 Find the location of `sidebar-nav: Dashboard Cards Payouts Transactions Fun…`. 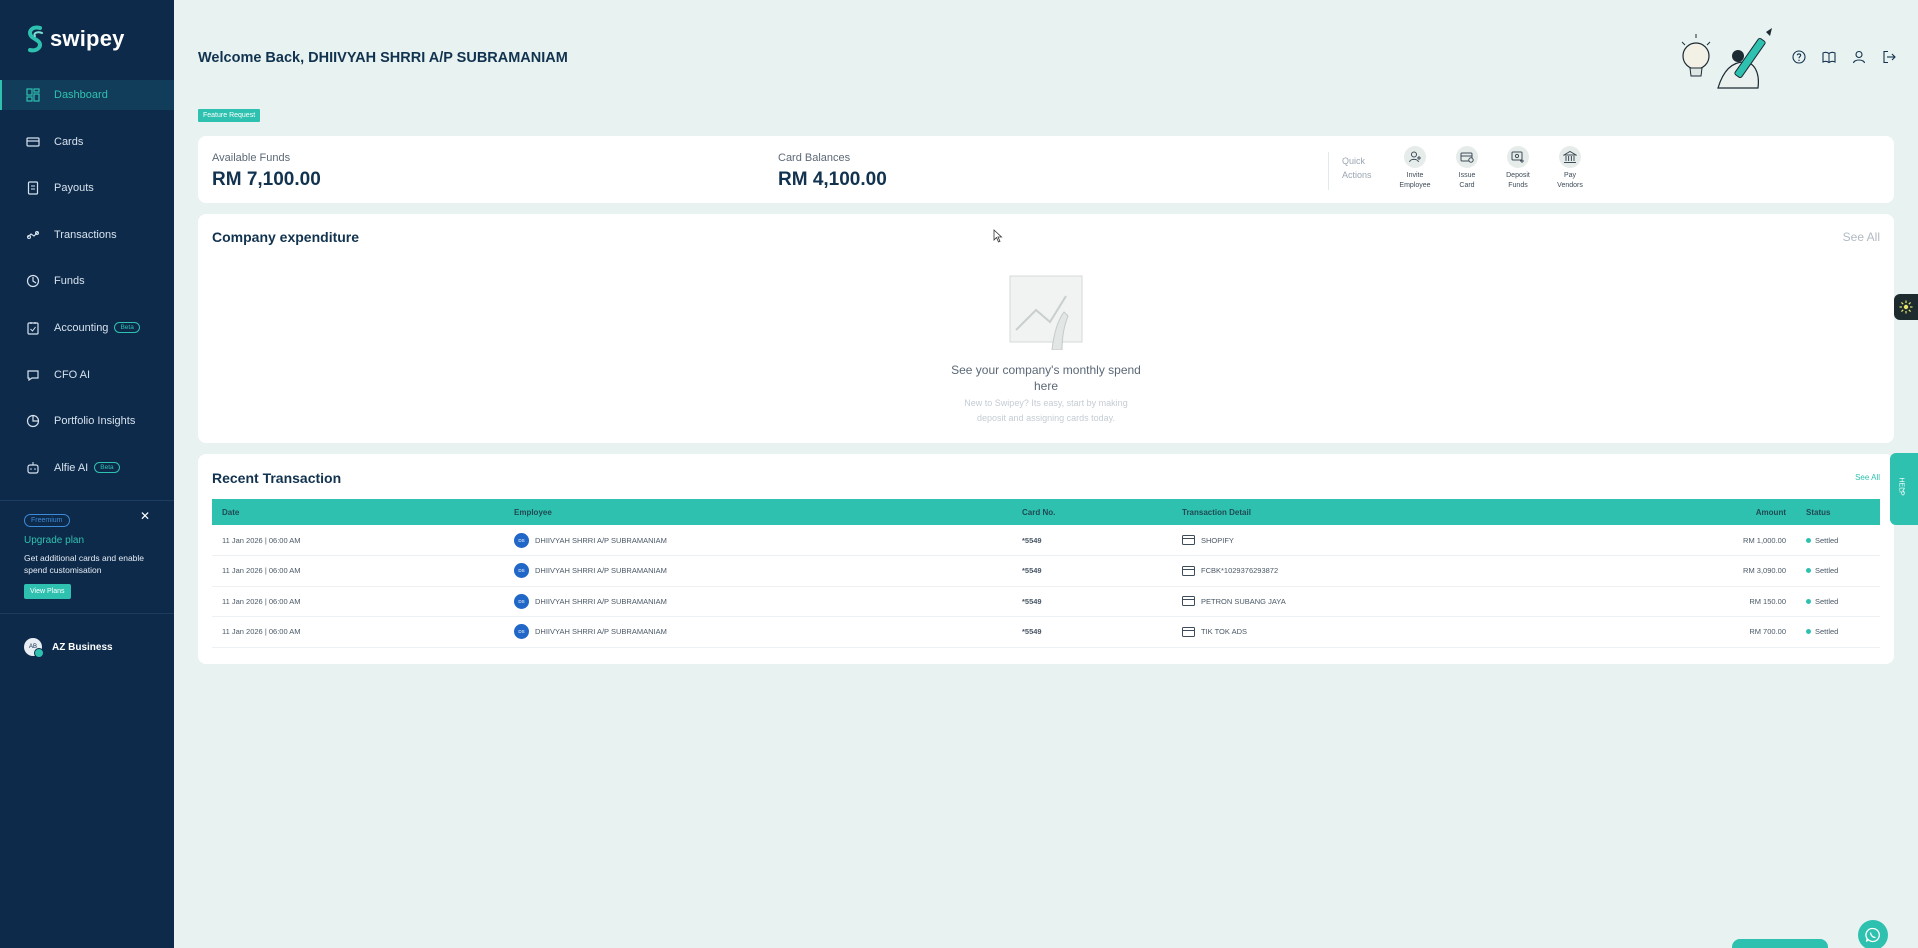

sidebar-nav: Dashboard Cards Payouts Transactions Fun… is located at coordinates (87, 289).